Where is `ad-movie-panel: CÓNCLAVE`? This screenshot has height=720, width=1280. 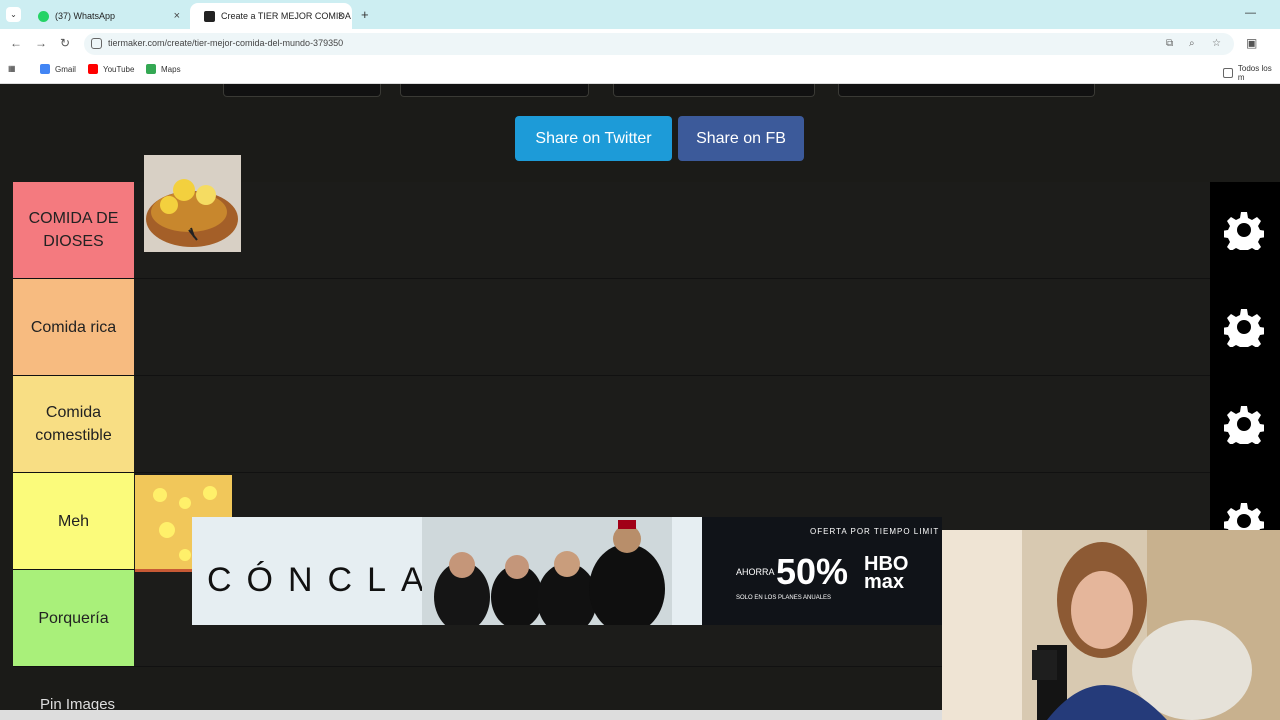
ad-movie-panel: CÓNCLAVE is located at coordinates (447, 571).